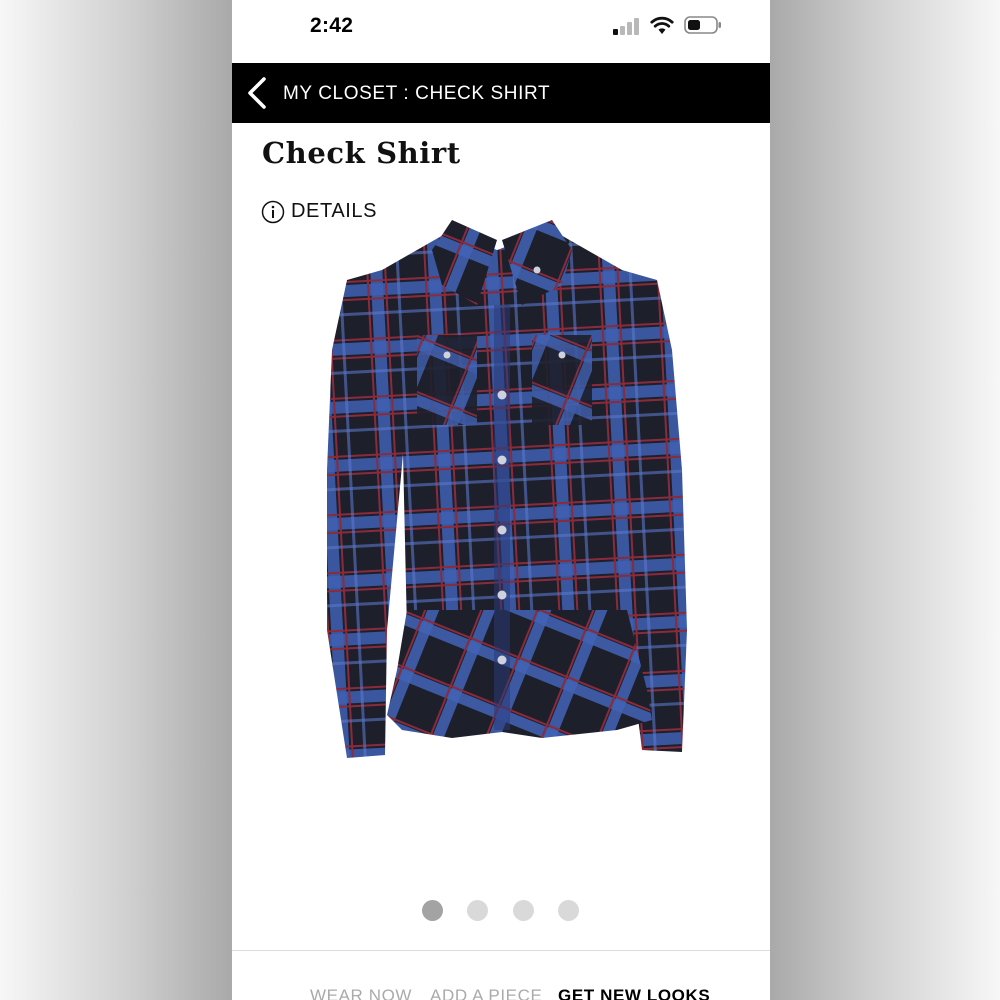 This screenshot has height=1000, width=1000. What do you see at coordinates (332, 25) in the screenshot?
I see `status-time: 2:42` at bounding box center [332, 25].